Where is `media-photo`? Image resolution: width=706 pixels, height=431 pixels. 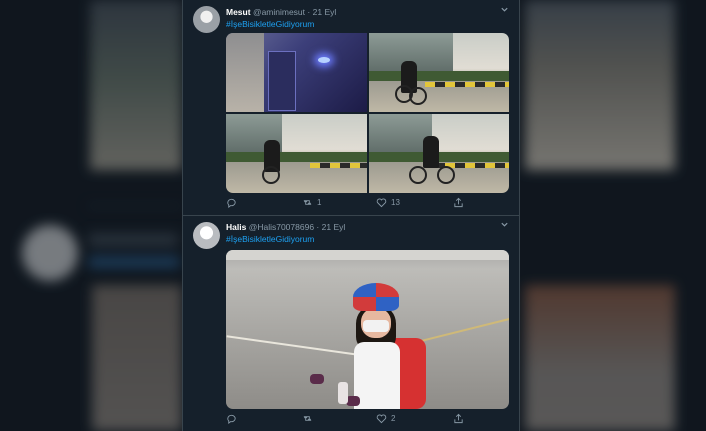
media-photo is located at coordinates (367, 329).